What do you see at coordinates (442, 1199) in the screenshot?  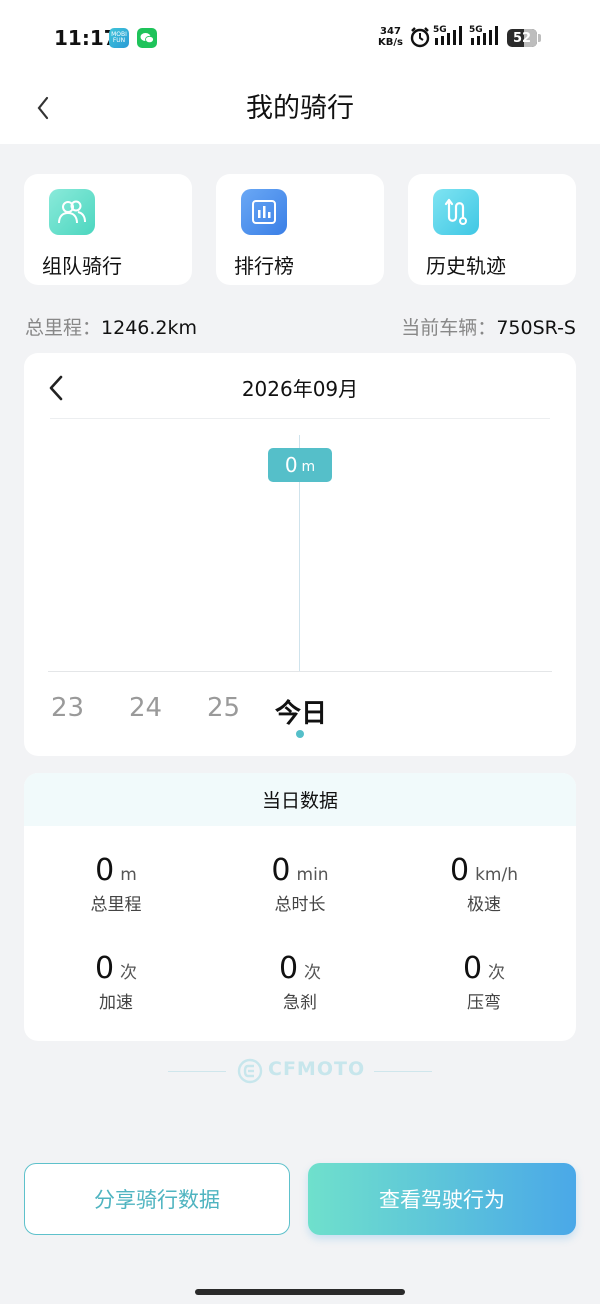 I see `view-driving-behavior-button: 查看驾驶行为` at bounding box center [442, 1199].